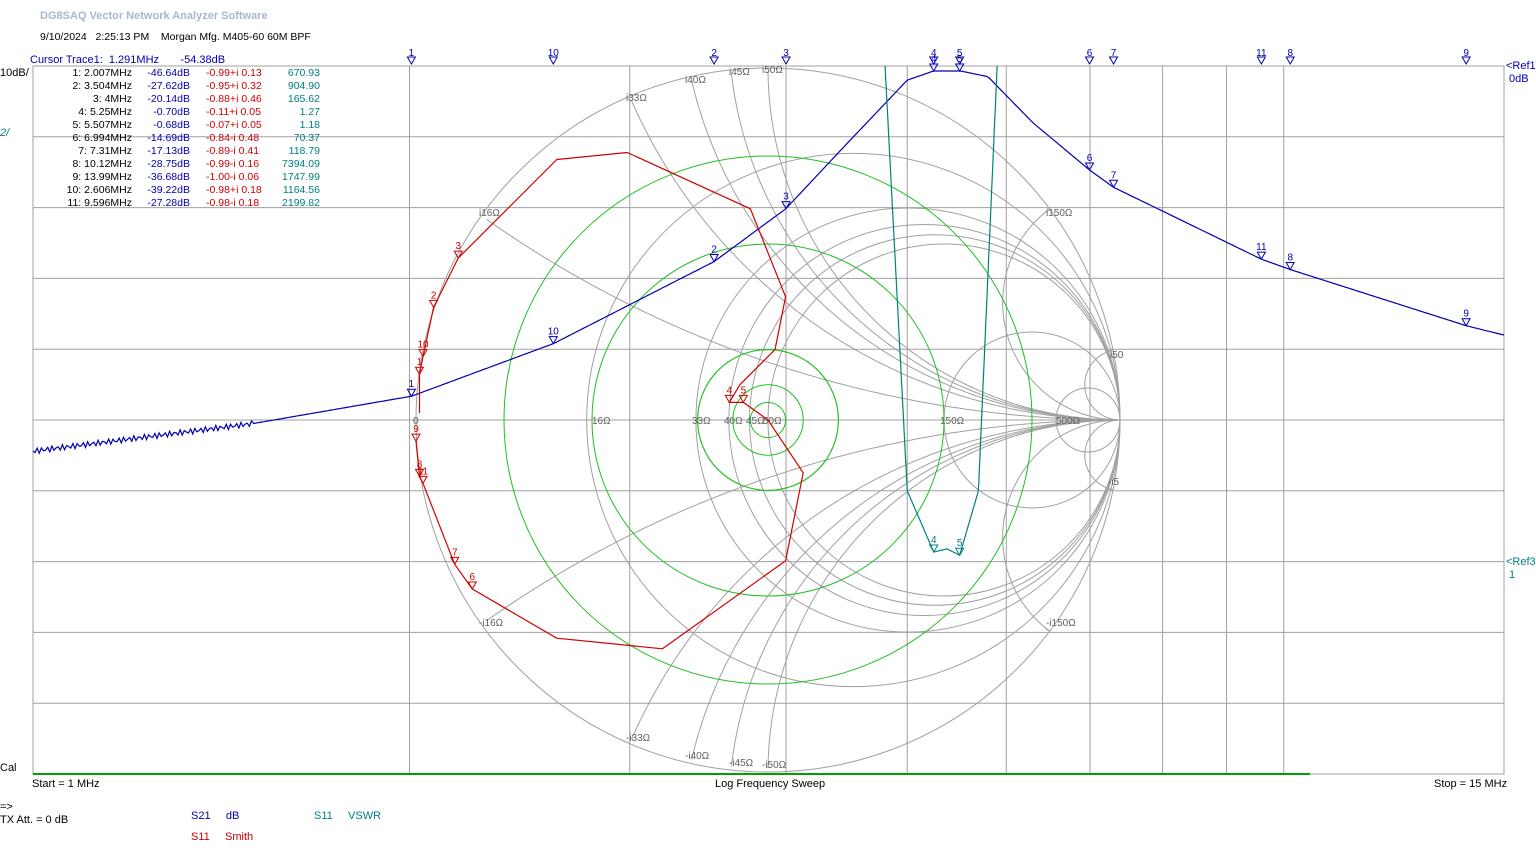 The image size is (1536, 856). I want to click on marker-s11: -0.88+i 0.46, so click(234, 99).